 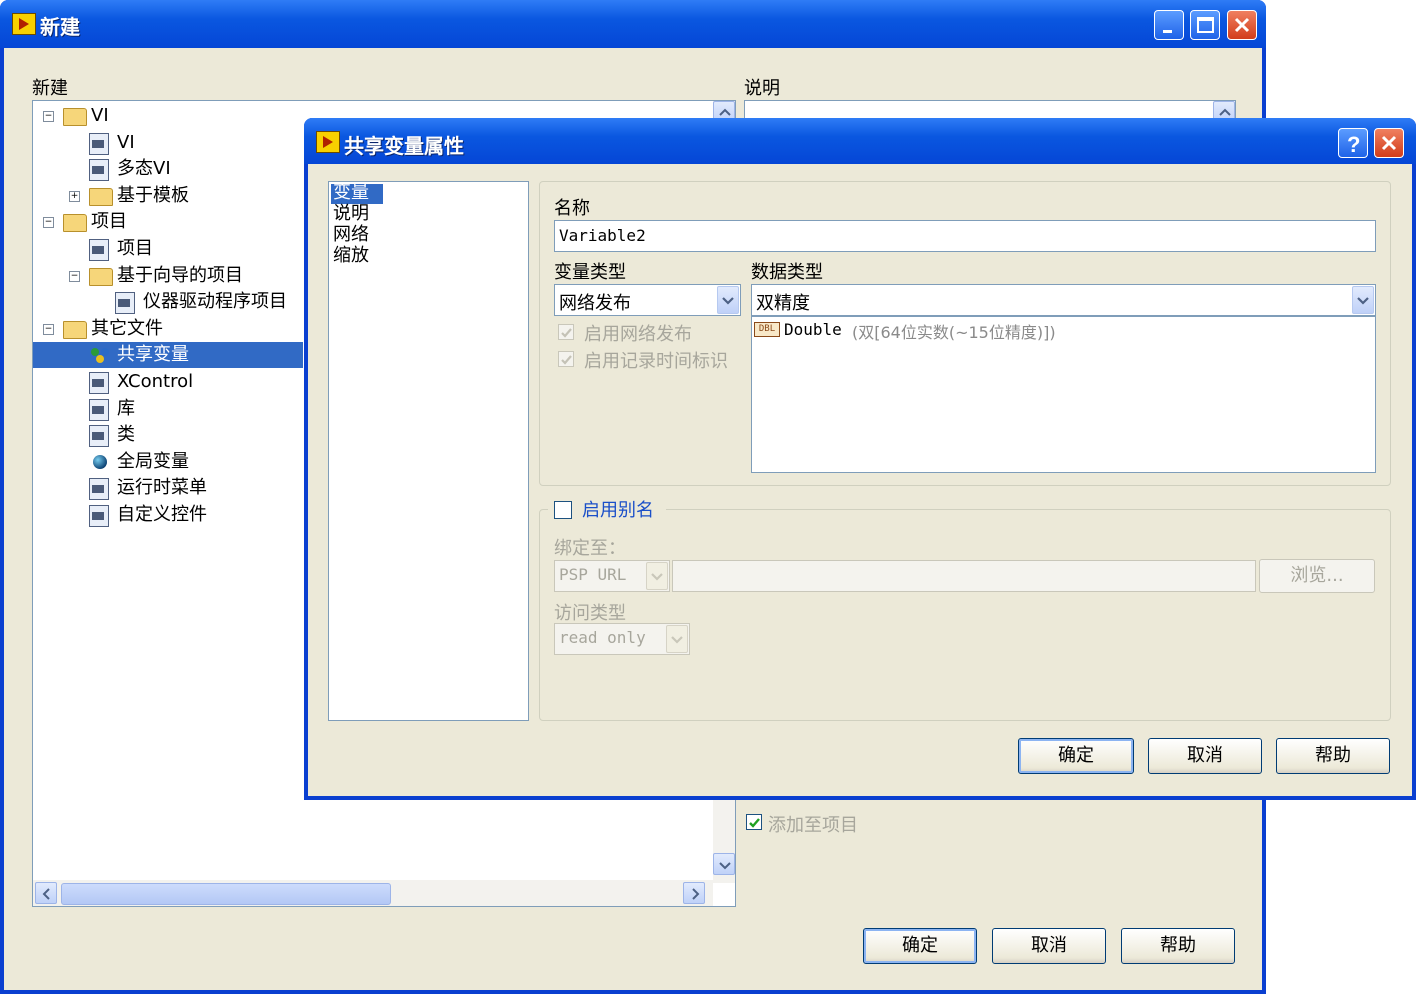 I want to click on tree-item: 自定义控件, so click(x=168, y=515).